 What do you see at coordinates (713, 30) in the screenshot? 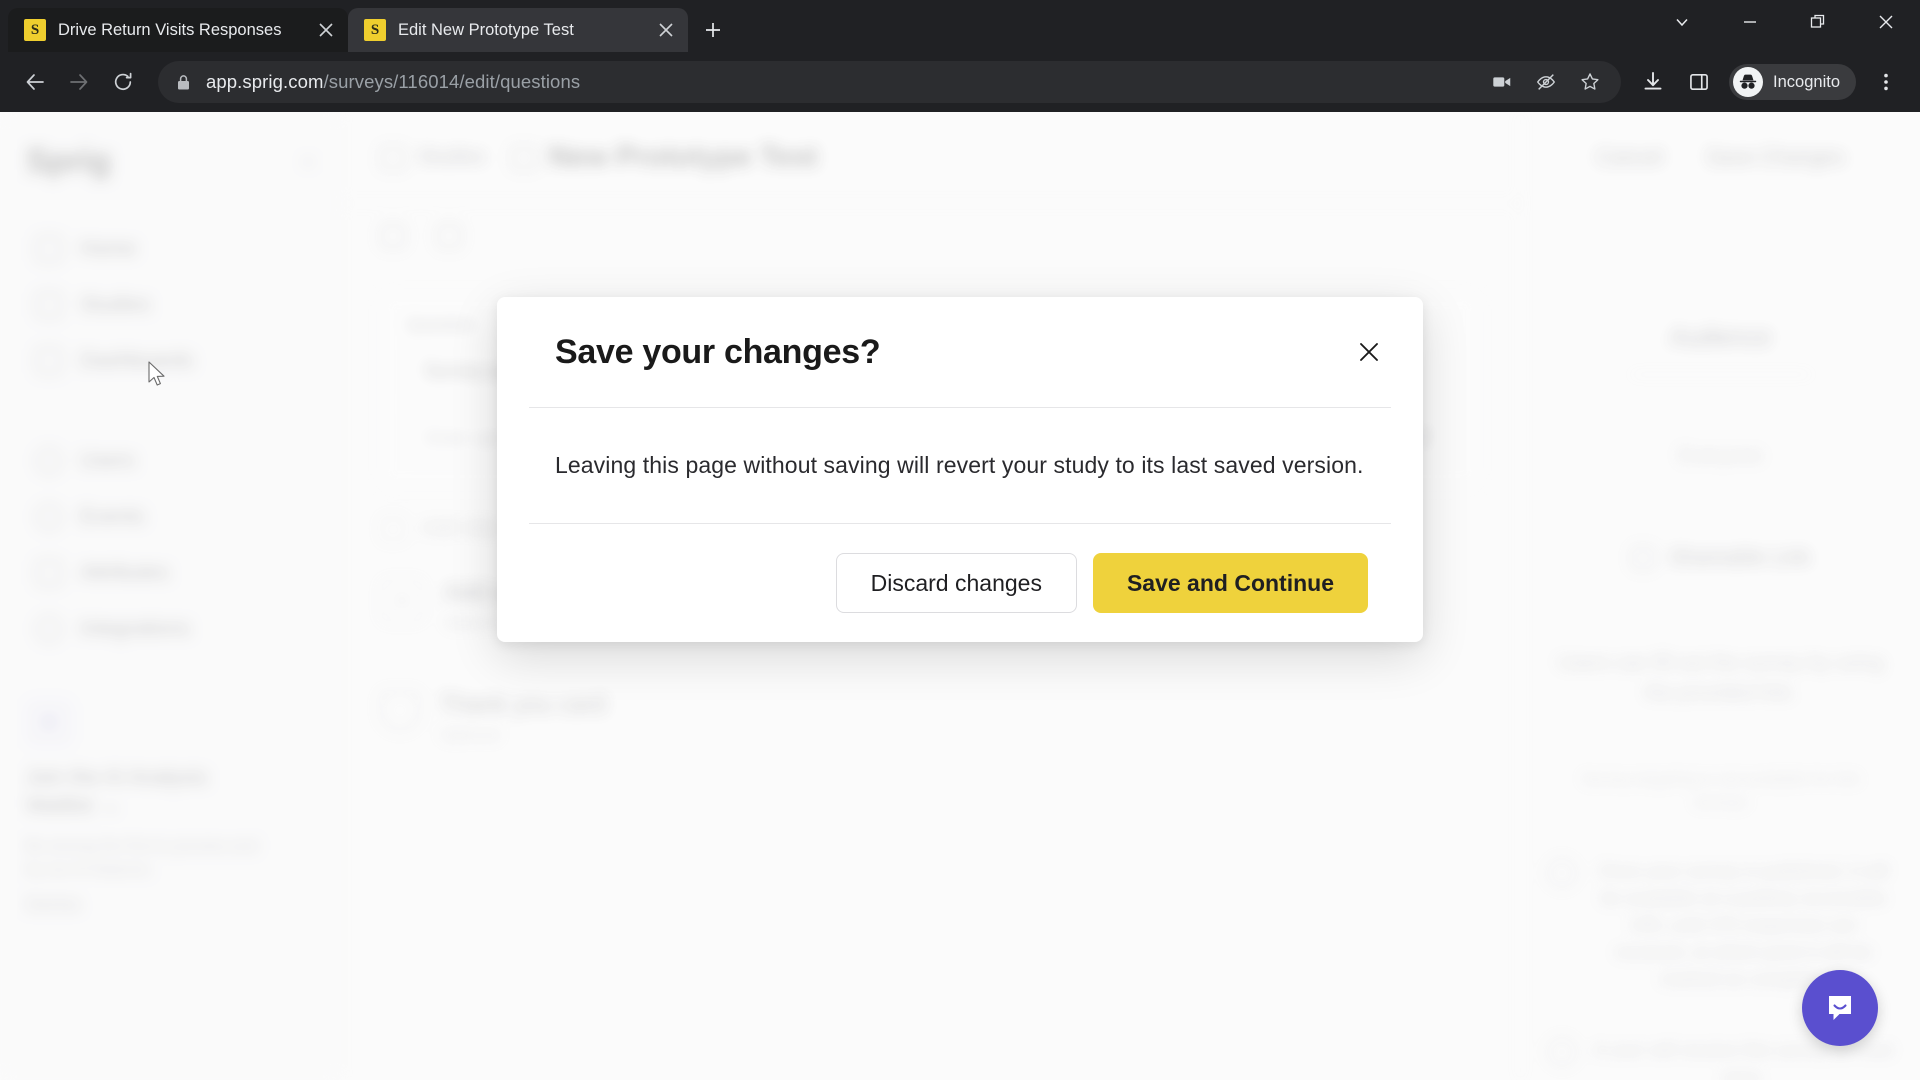
I see `new-tab-button` at bounding box center [713, 30].